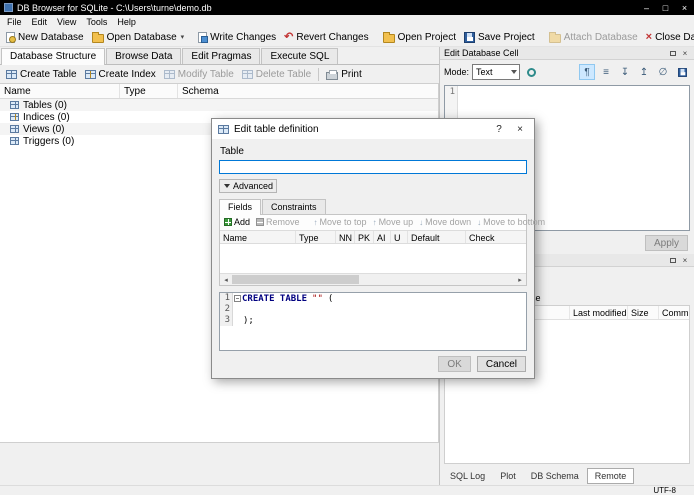 This screenshot has height=495, width=694. Describe the element at coordinates (237, 37) in the screenshot. I see `write-changes-button: Write Changes` at that location.